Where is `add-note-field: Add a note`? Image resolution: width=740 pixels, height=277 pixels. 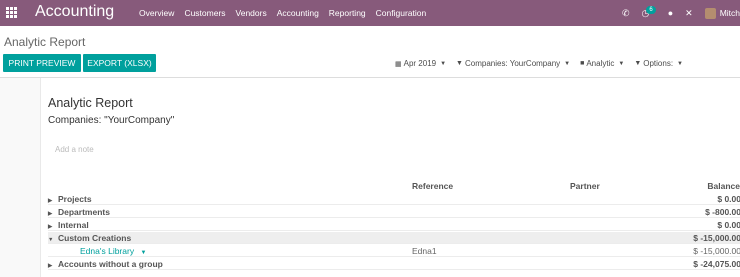
add-note-field: Add a note is located at coordinates (74, 149).